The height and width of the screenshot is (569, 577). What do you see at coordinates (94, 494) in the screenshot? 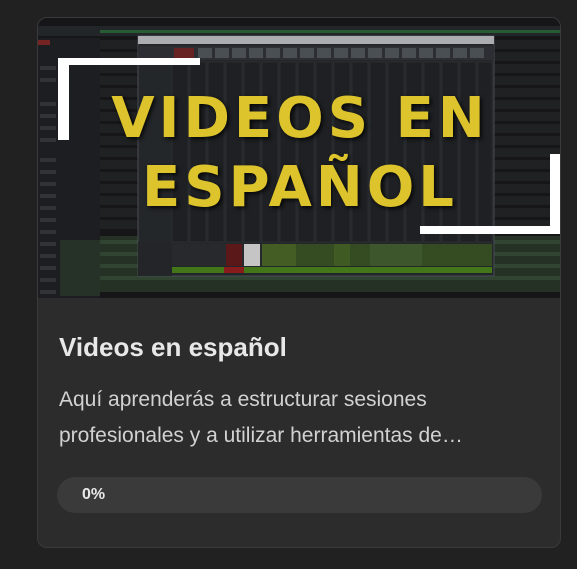
I see `progress-label: 0%` at bounding box center [94, 494].